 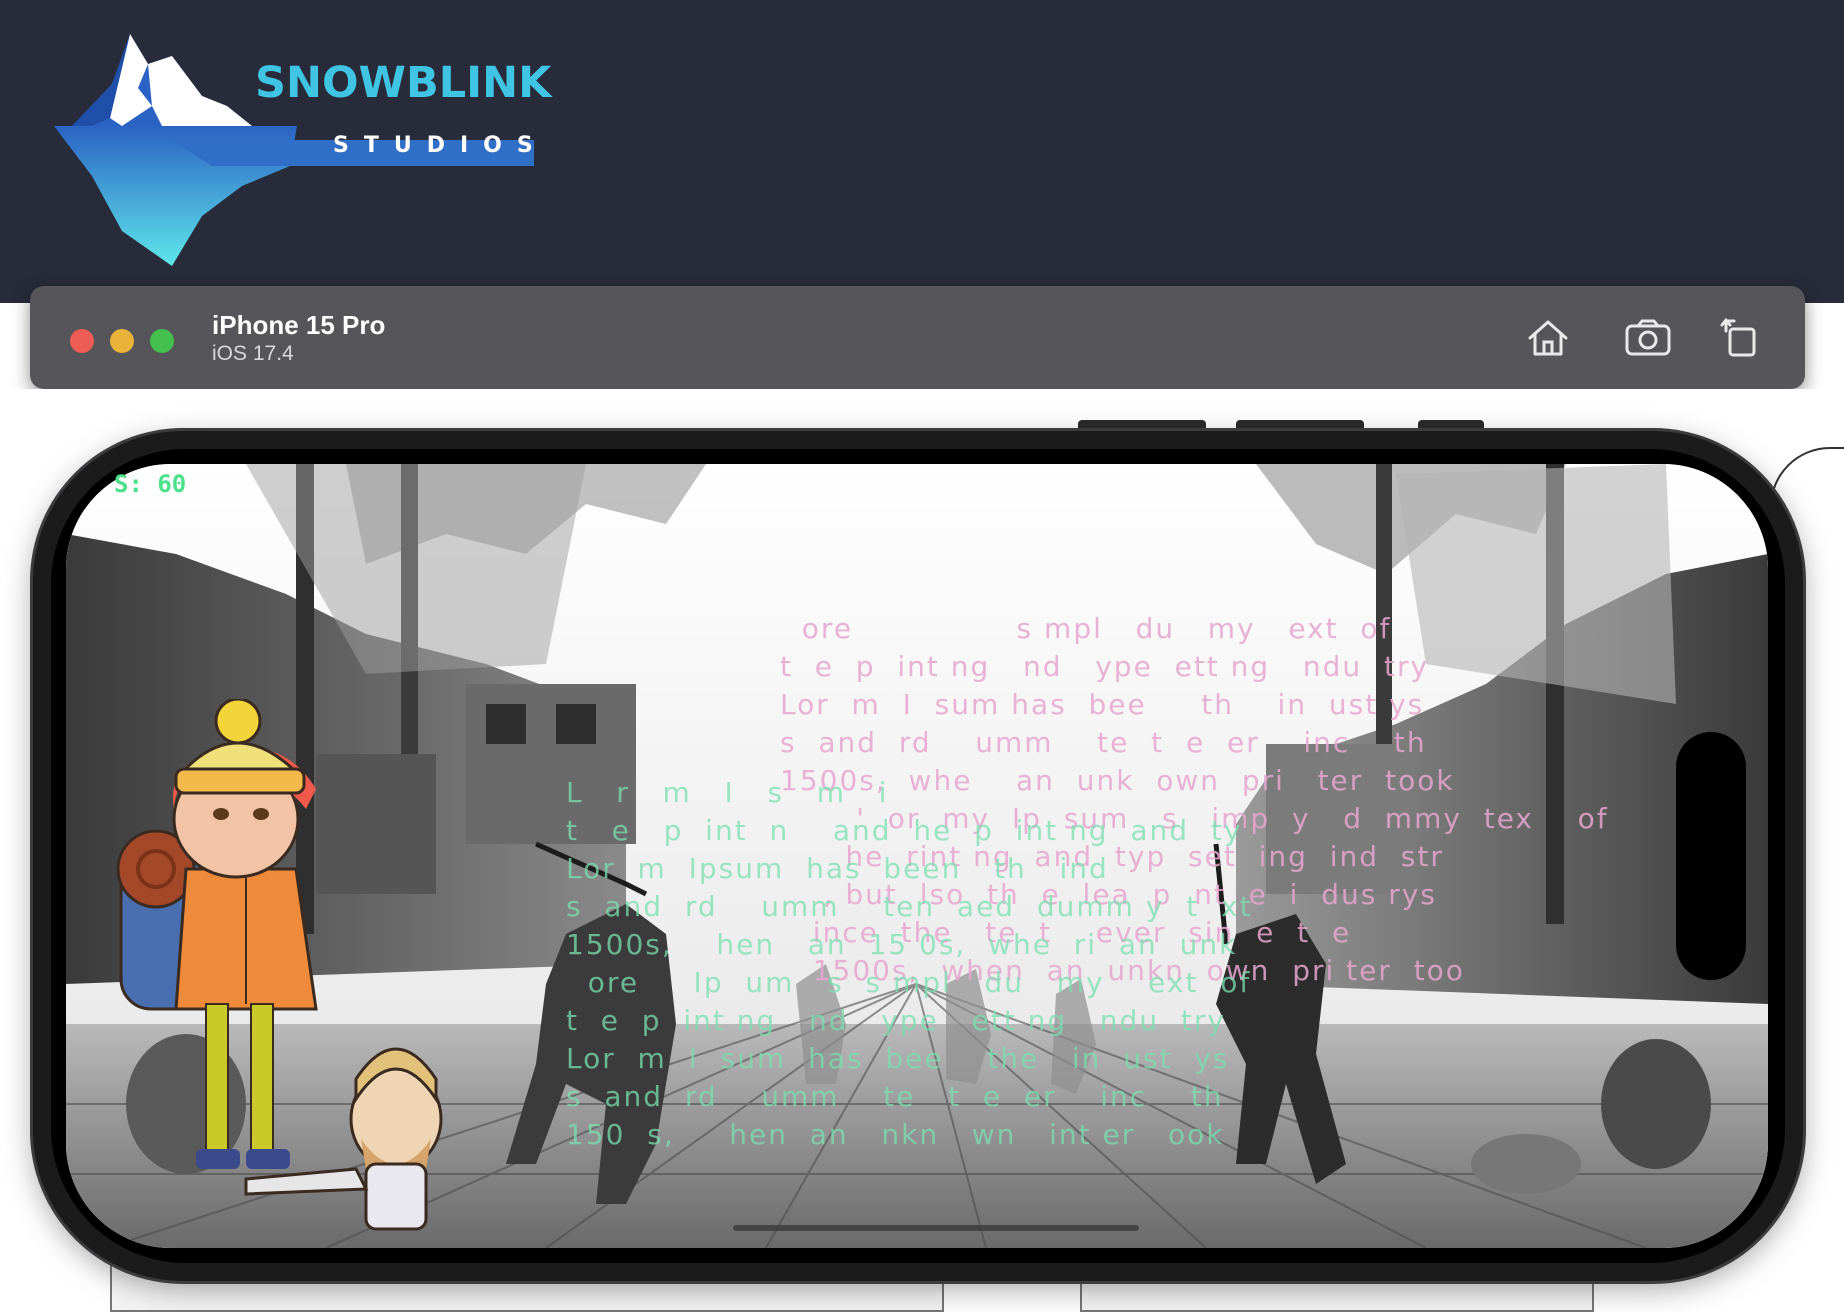 I want to click on simulator-title-bar: iPhone 15 Pro iOS 17.4, so click(x=917, y=337).